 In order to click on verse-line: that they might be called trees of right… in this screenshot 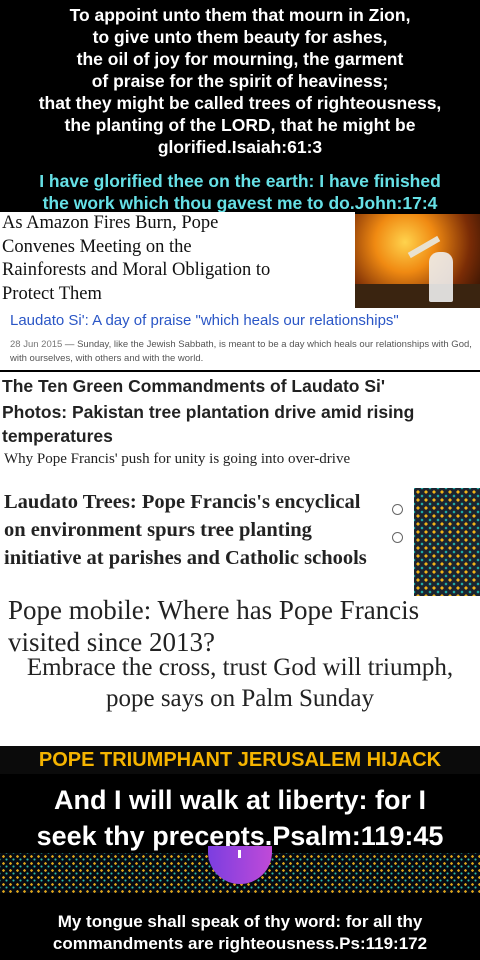, I will do `click(240, 103)`.